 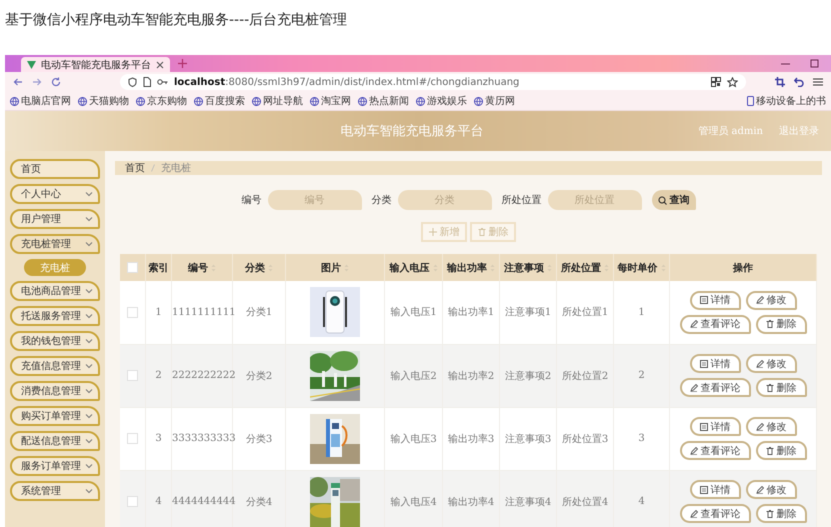 What do you see at coordinates (494, 101) in the screenshot?
I see `bookmark-link: 黄历网` at bounding box center [494, 101].